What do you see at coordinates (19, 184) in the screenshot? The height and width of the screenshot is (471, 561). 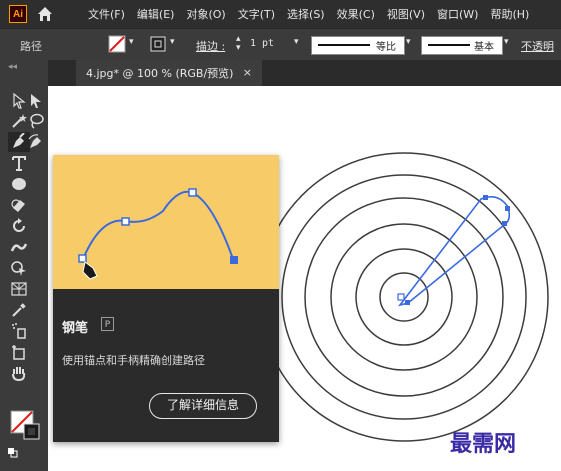 I see `ellipse-tool-icon` at bounding box center [19, 184].